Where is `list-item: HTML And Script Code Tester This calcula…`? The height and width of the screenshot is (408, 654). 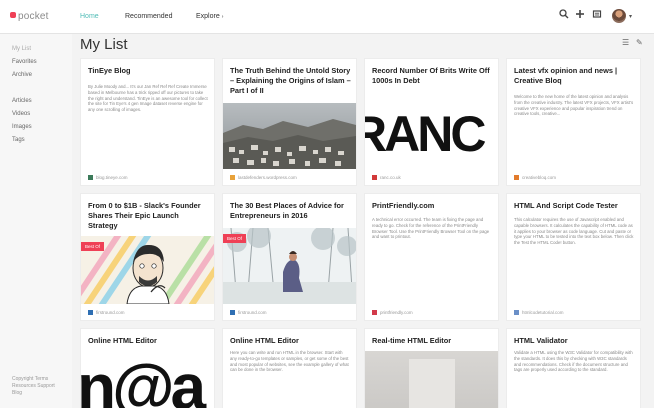
list-item: HTML And Script Code Tester This calcula… is located at coordinates (573, 257).